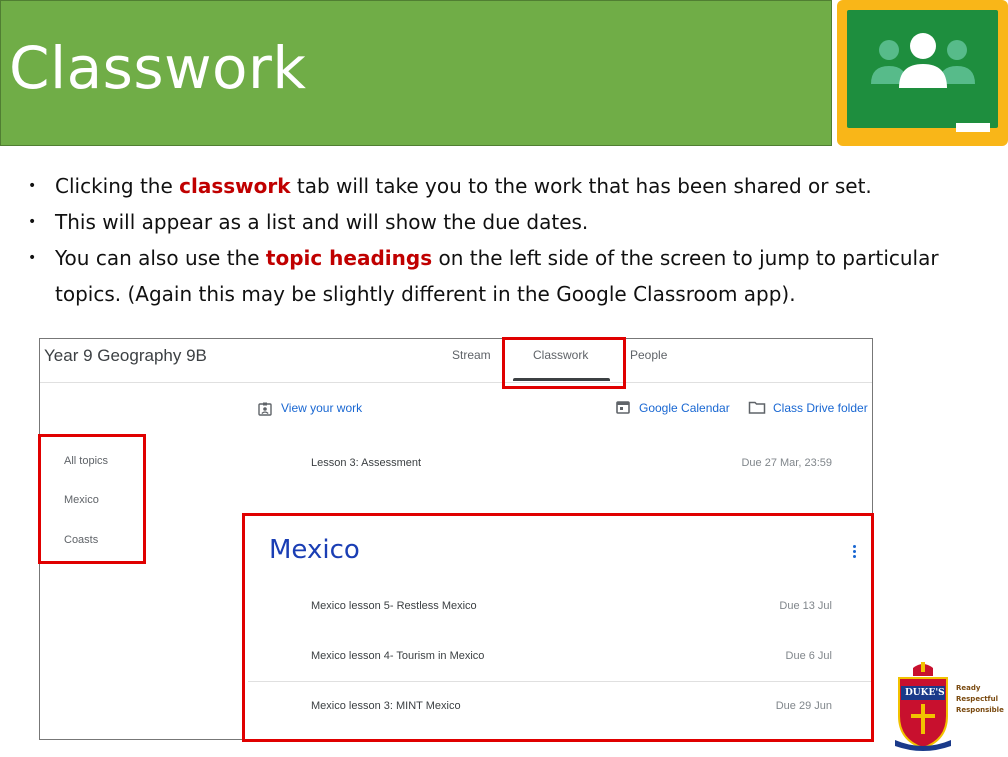 This screenshot has height=757, width=1008. I want to click on google-calendar-link: Google Calendar, so click(684, 408).